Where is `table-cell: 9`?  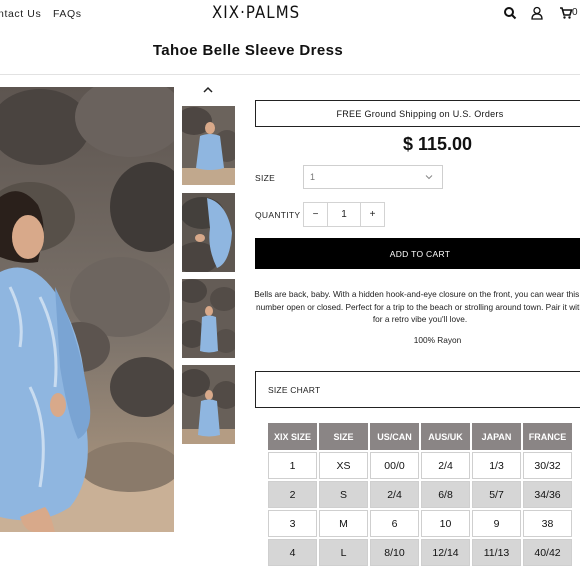 table-cell: 9 is located at coordinates (496, 523).